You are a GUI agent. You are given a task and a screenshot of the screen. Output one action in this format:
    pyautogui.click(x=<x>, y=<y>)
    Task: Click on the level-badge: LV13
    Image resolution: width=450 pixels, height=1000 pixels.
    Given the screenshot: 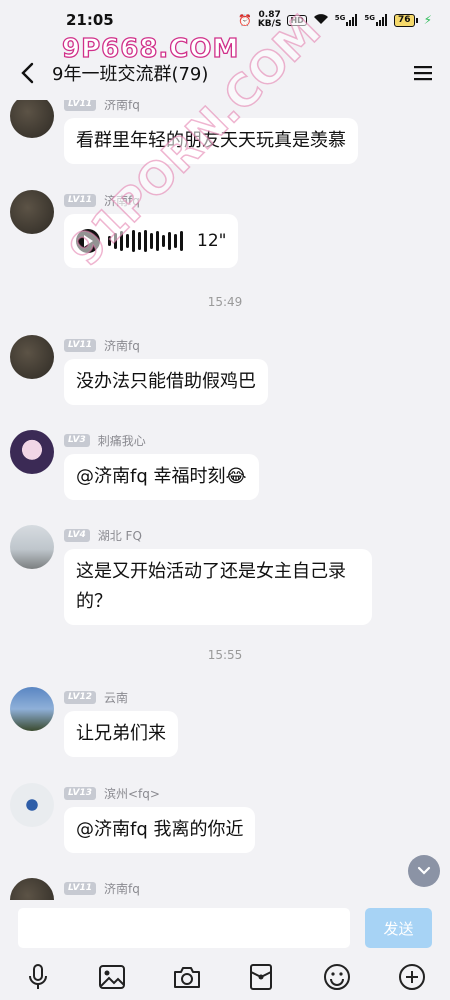 What is the action you would take?
    pyautogui.click(x=80, y=793)
    